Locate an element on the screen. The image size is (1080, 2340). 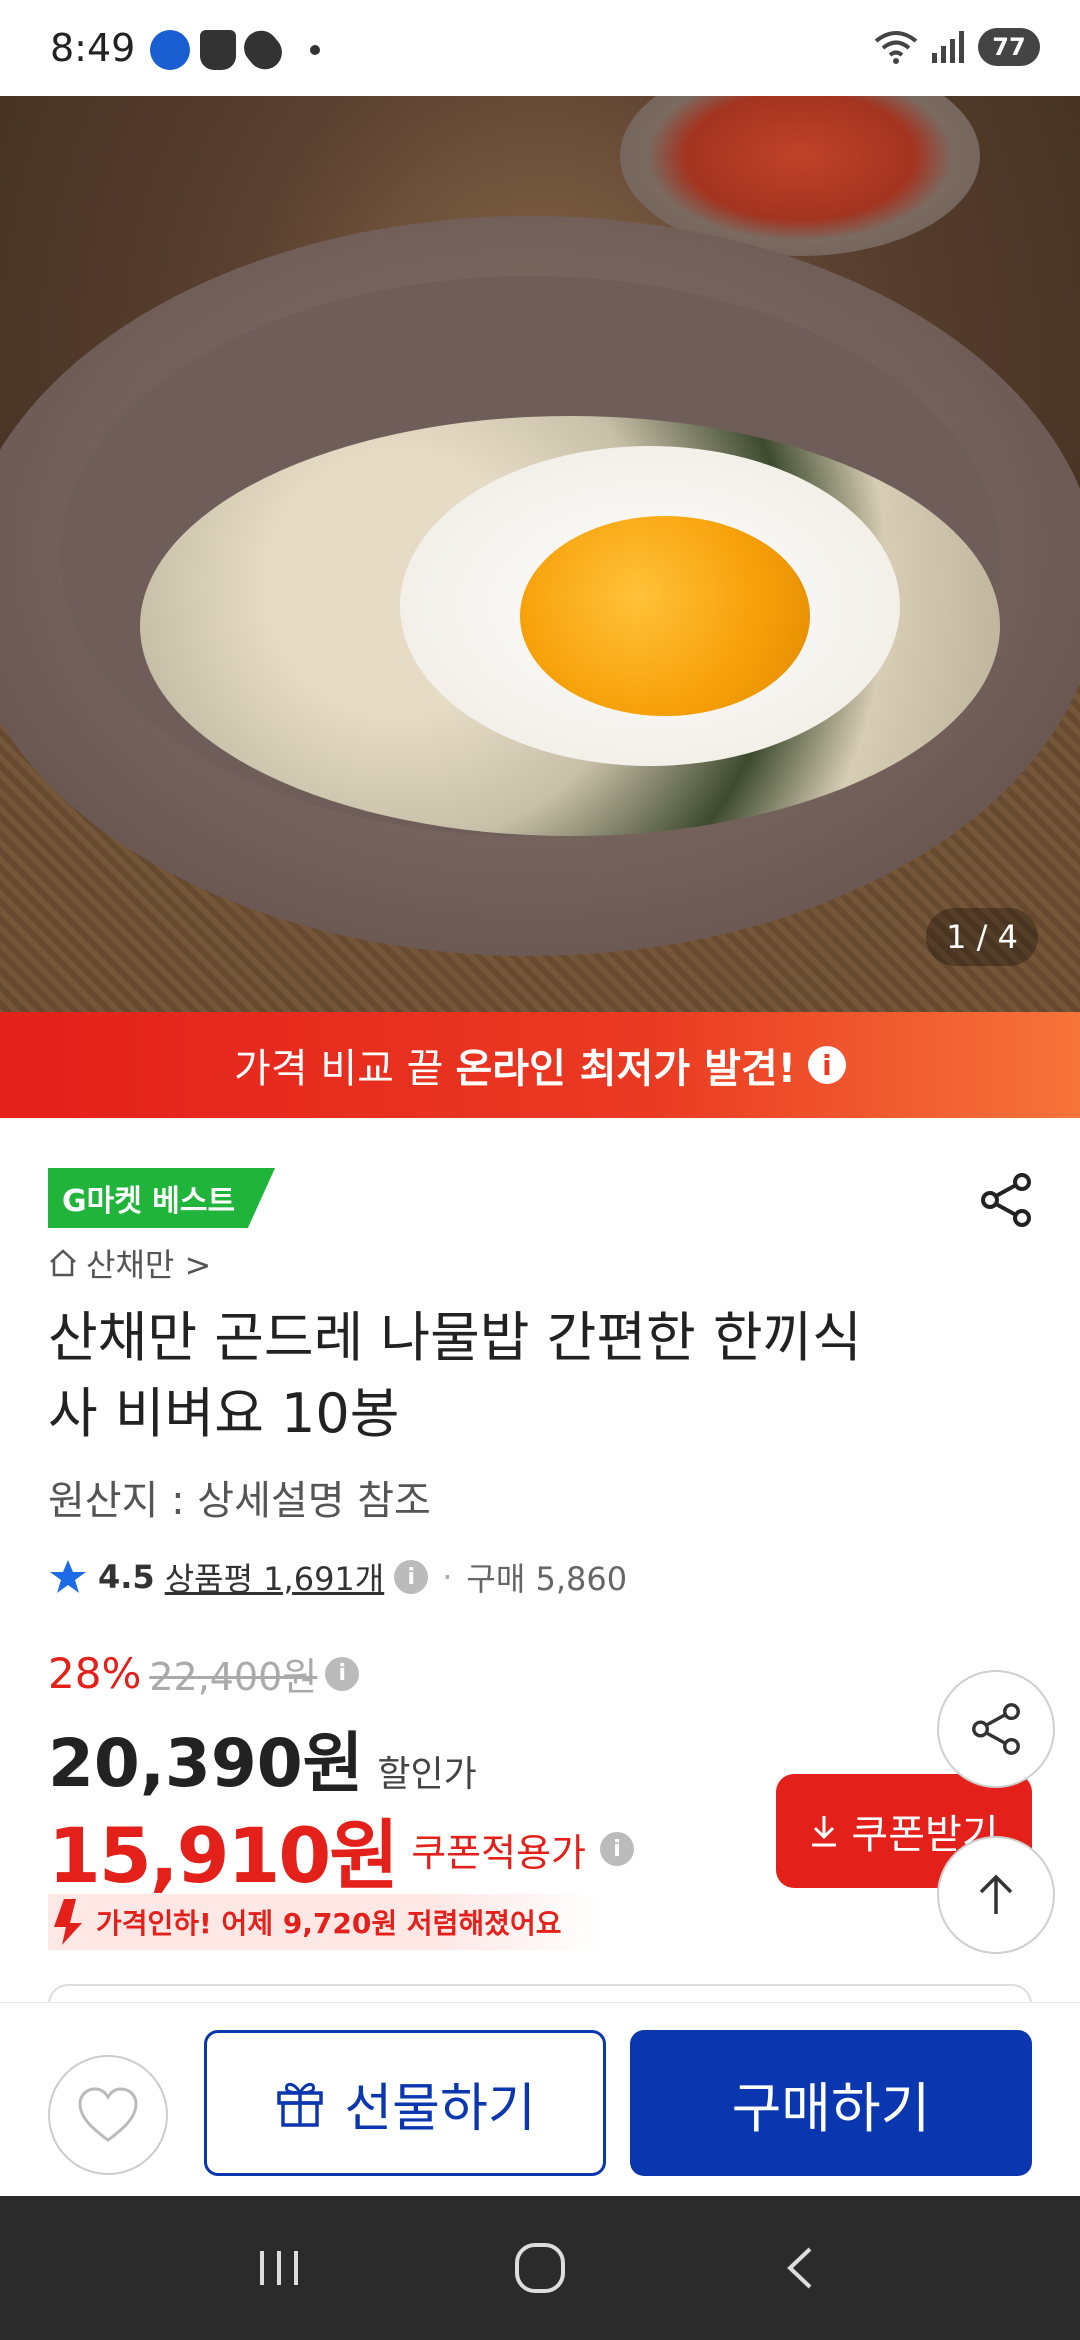
discount-row: 28% 22,400원 i is located at coordinates (204, 1673).